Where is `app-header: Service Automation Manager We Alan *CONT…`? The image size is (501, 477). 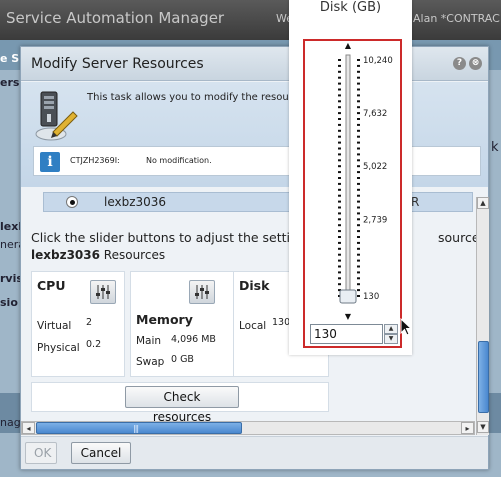
app-header: Service Automation Manager We Alan *CONT… is located at coordinates (250, 20).